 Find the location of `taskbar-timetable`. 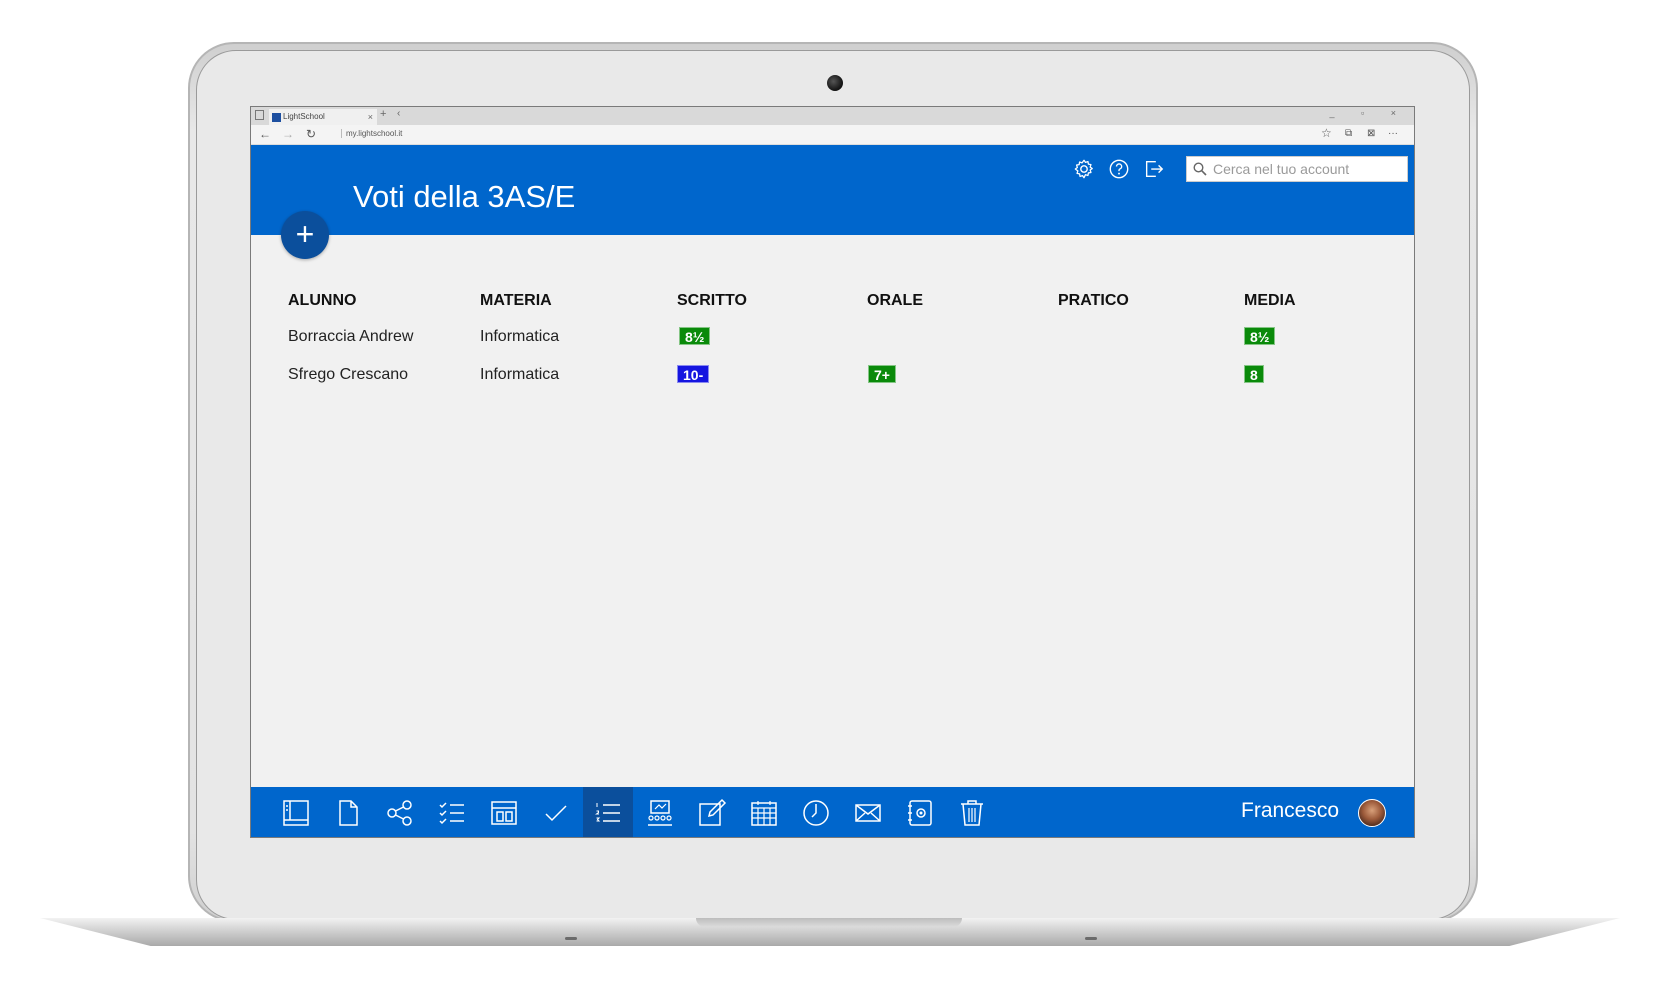

taskbar-timetable is located at coordinates (816, 812).